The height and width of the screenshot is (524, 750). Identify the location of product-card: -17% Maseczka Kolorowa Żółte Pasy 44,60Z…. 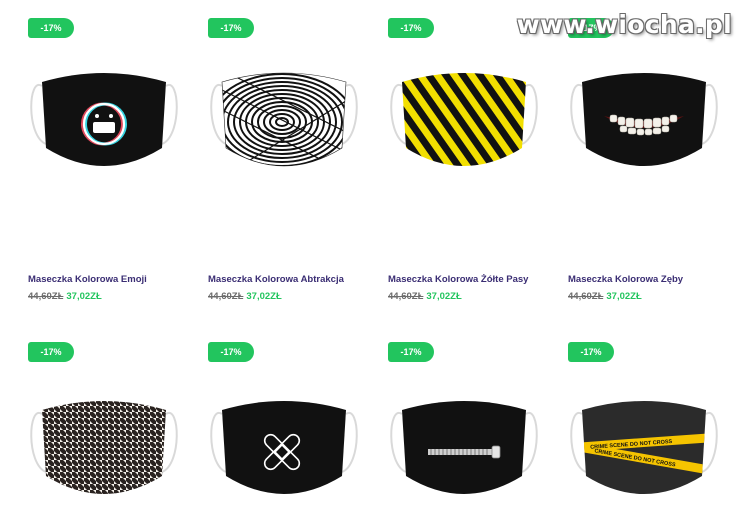
(473, 168).